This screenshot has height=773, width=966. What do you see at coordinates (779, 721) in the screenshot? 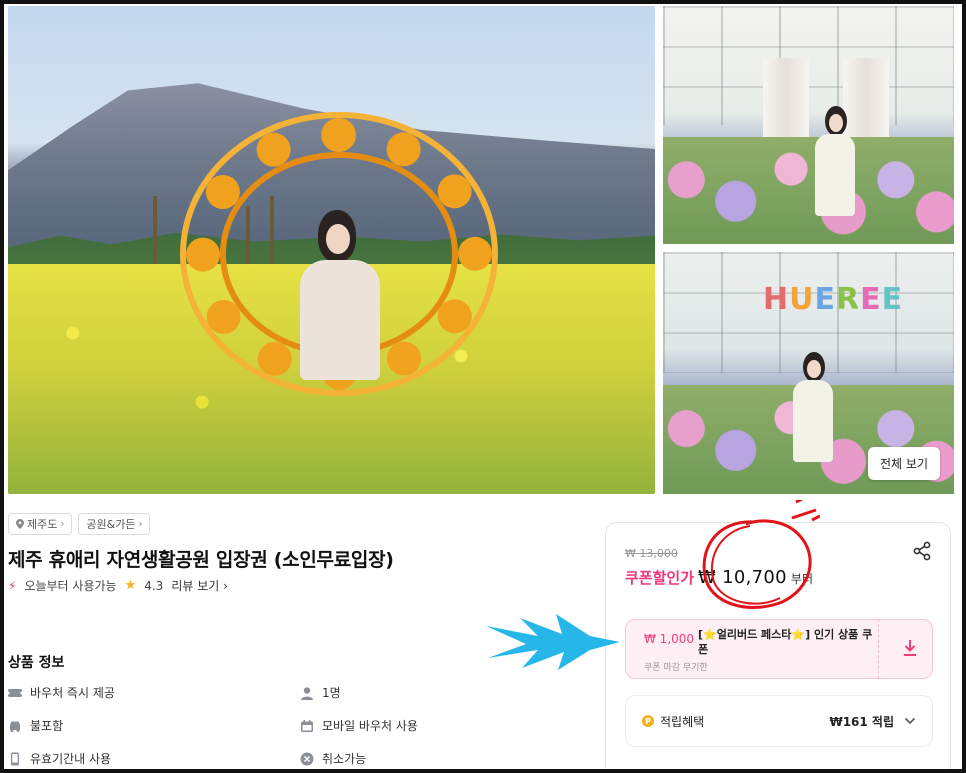
I see `points-benefit-row: P 적립혜택 ₩161 적립` at bounding box center [779, 721].